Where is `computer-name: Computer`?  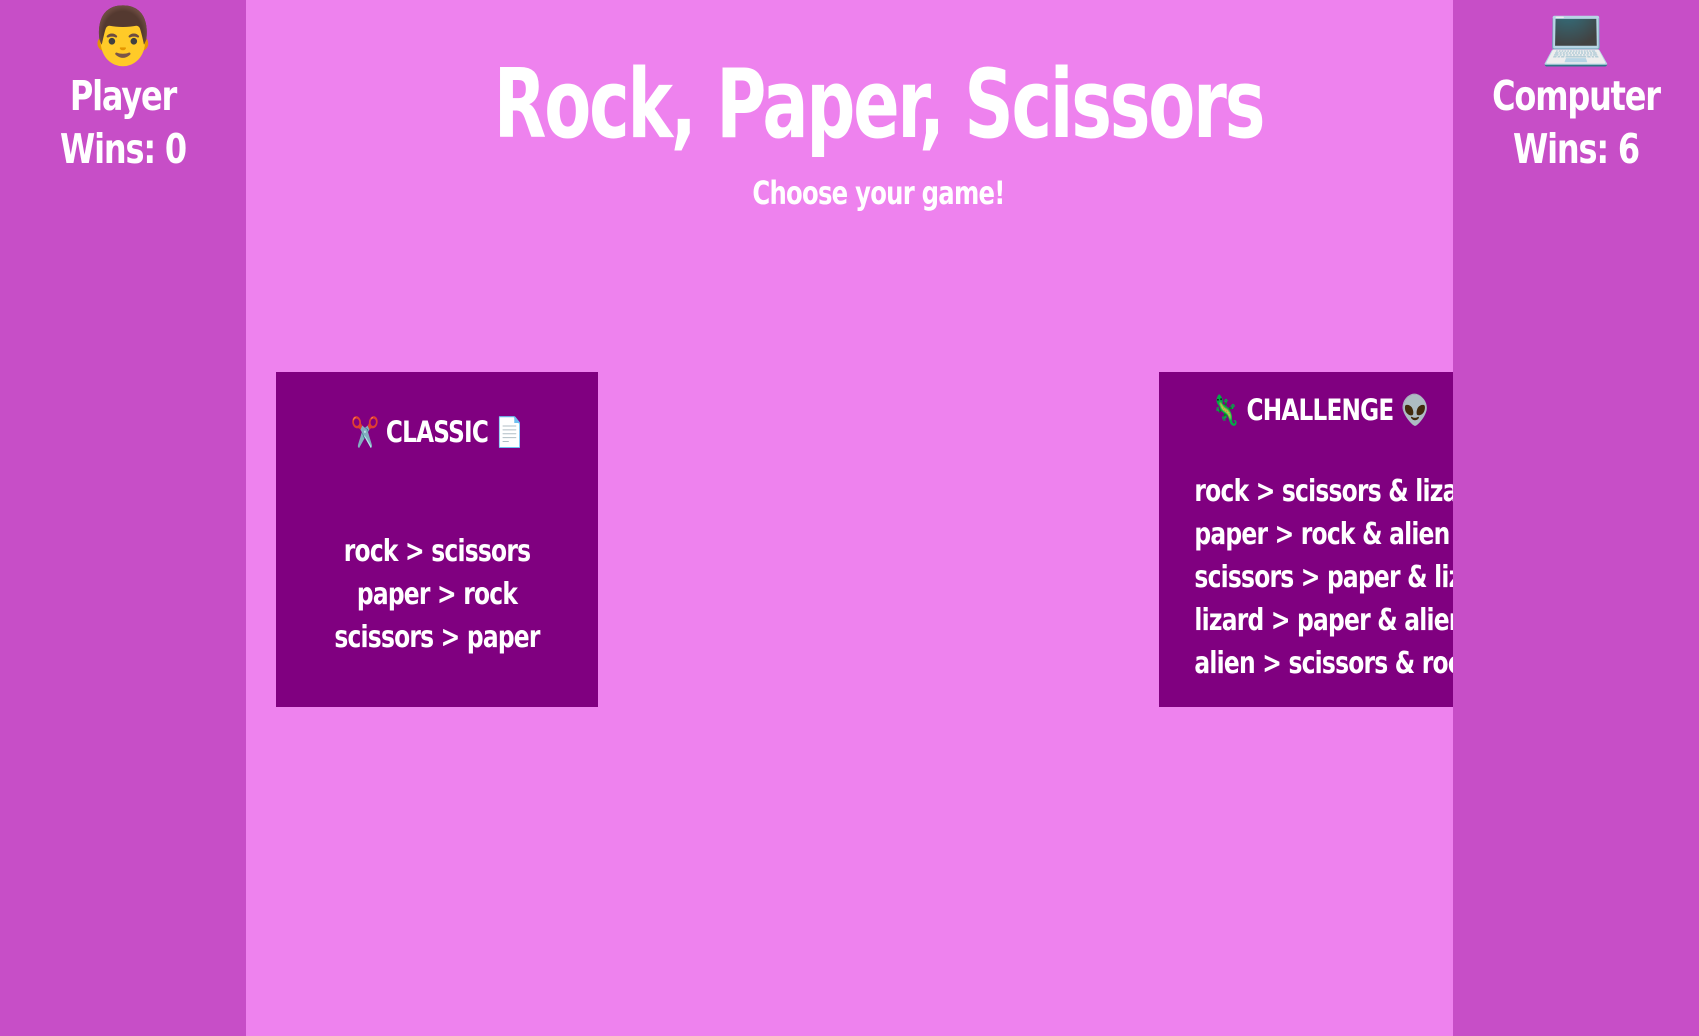
computer-name: Computer is located at coordinates (1576, 96).